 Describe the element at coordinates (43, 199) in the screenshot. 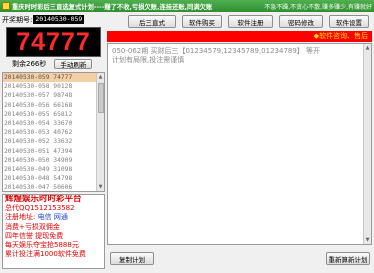

I see `ad-headline: 辉煌娱乐时时彩平台` at that location.